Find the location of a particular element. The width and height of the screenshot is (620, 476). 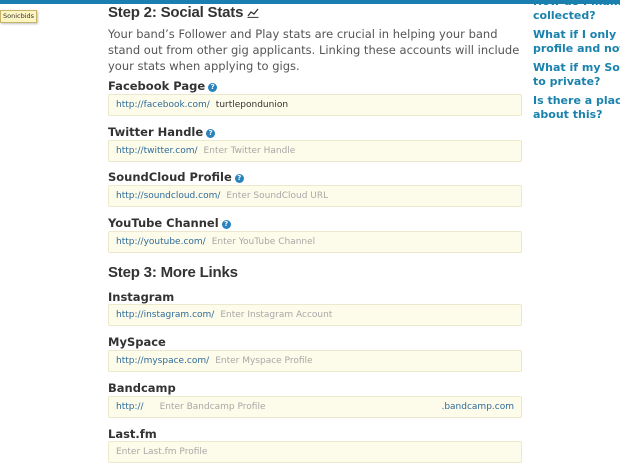

facebook-prefix: http://facebook.com/ is located at coordinates (163, 105).